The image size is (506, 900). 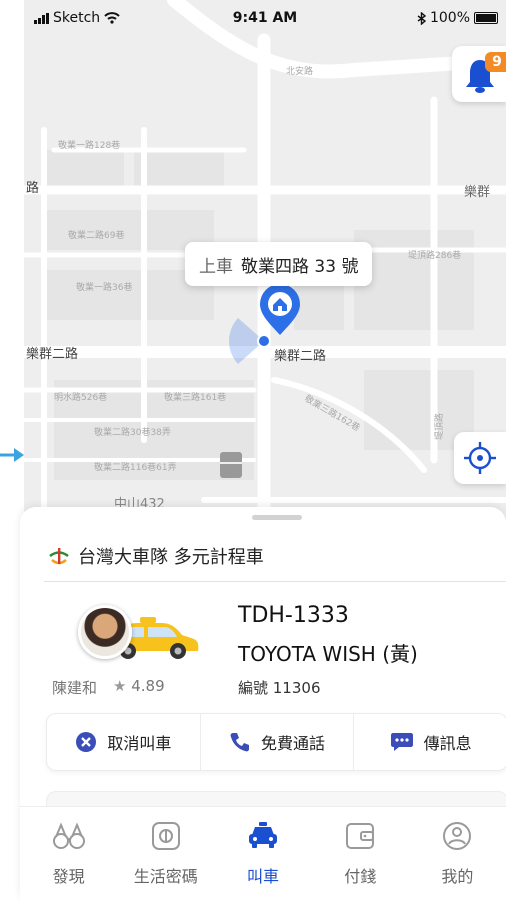 What do you see at coordinates (171, 557) in the screenshot?
I see `fleet-name: 台灣大車隊 多元計程車` at bounding box center [171, 557].